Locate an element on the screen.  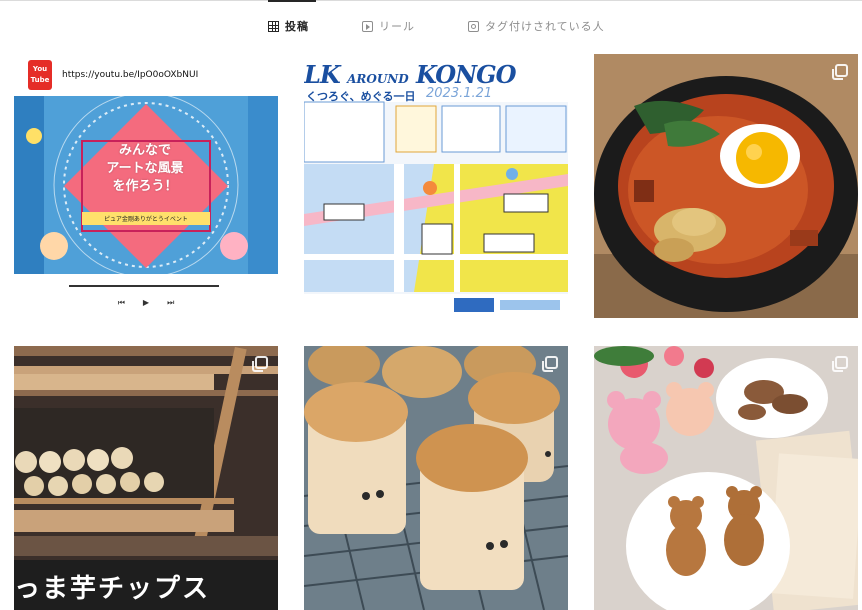
next-icon: ⏭ is located at coordinates (170, 303).